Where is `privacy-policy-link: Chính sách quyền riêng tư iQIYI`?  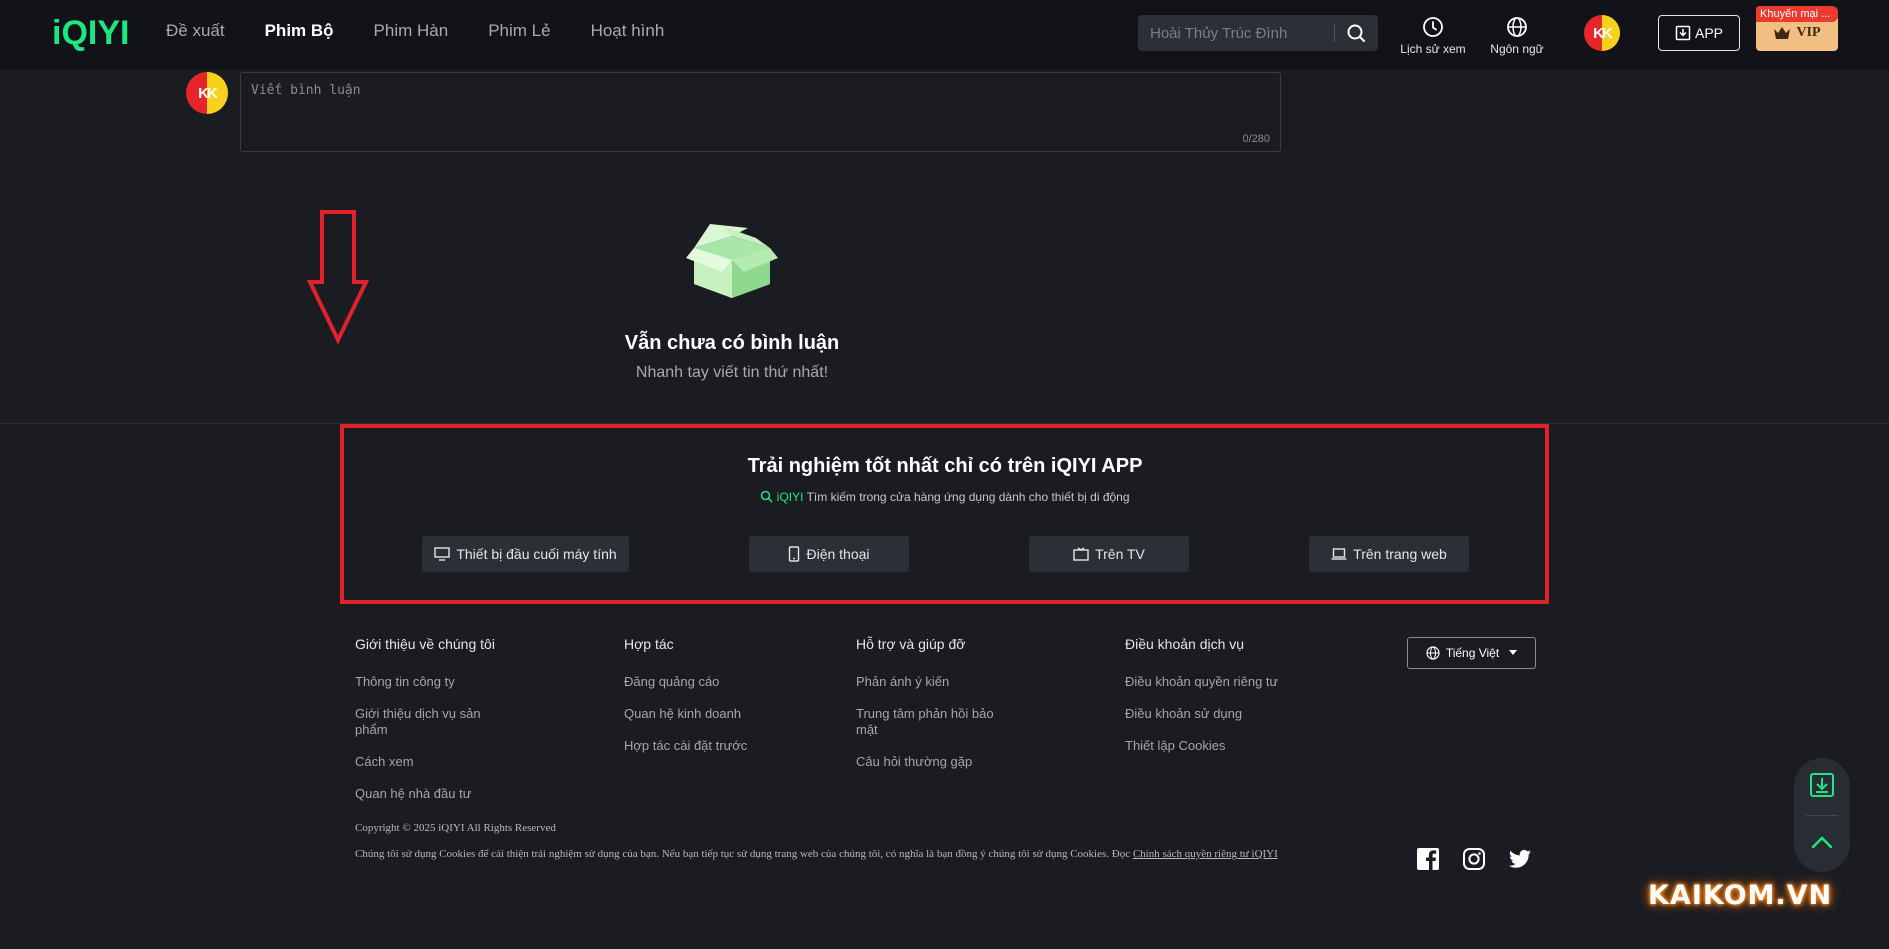
privacy-policy-link: Chính sách quyền riêng tư iQIYI is located at coordinates (1205, 854).